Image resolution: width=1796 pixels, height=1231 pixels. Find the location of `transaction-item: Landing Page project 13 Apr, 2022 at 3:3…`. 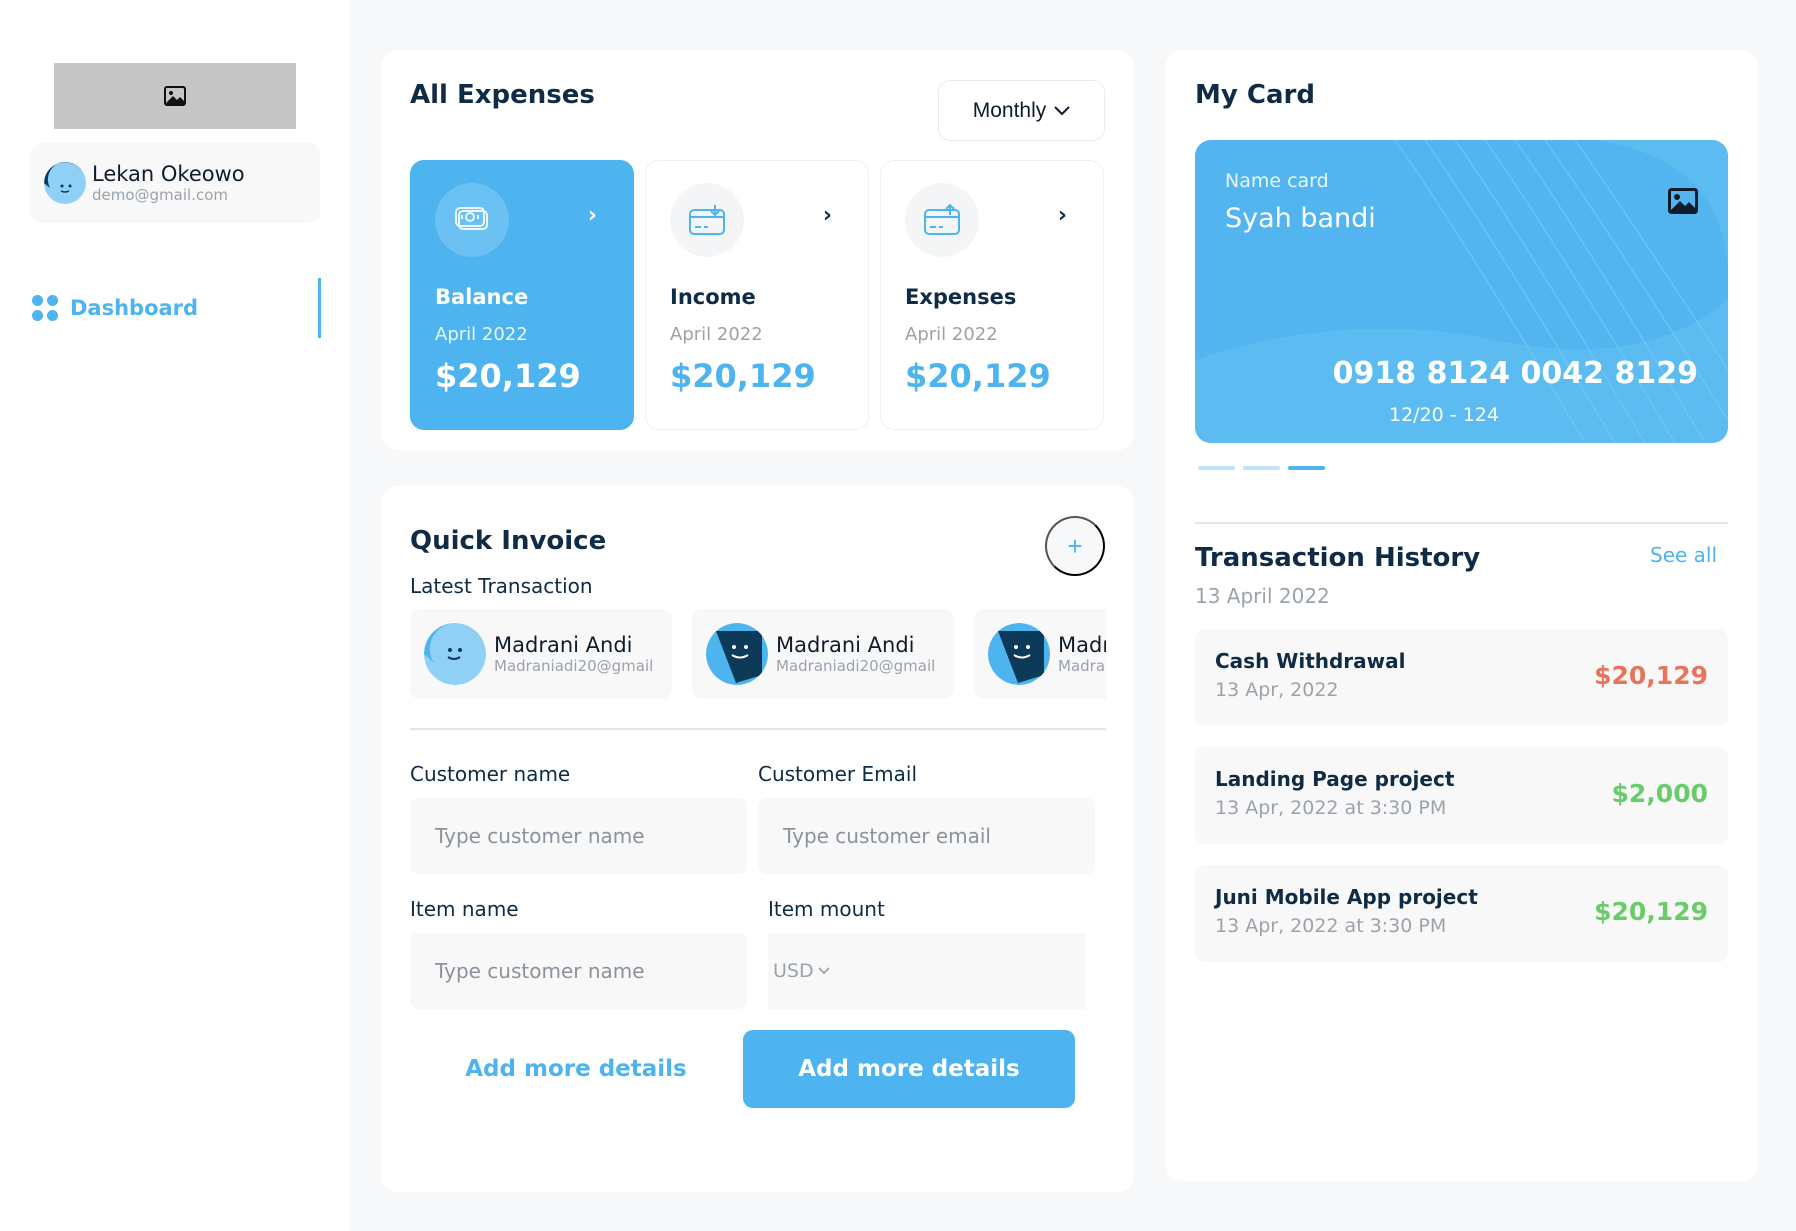

transaction-item: Landing Page project 13 Apr, 2022 at 3:3… is located at coordinates (1461, 795).